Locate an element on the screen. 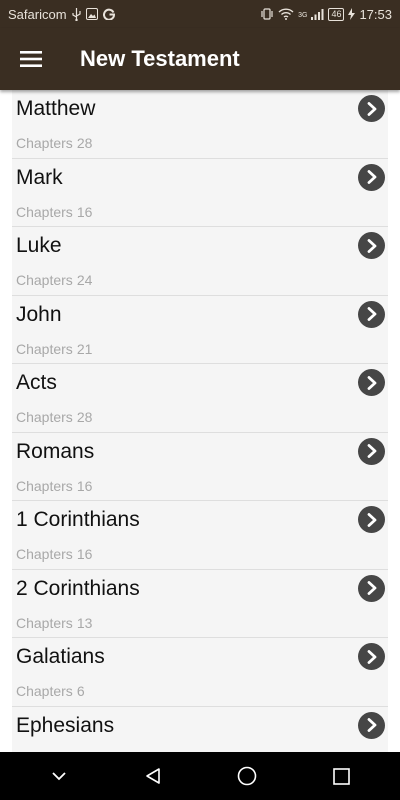  carrier-name: Safaricom is located at coordinates (37, 14).